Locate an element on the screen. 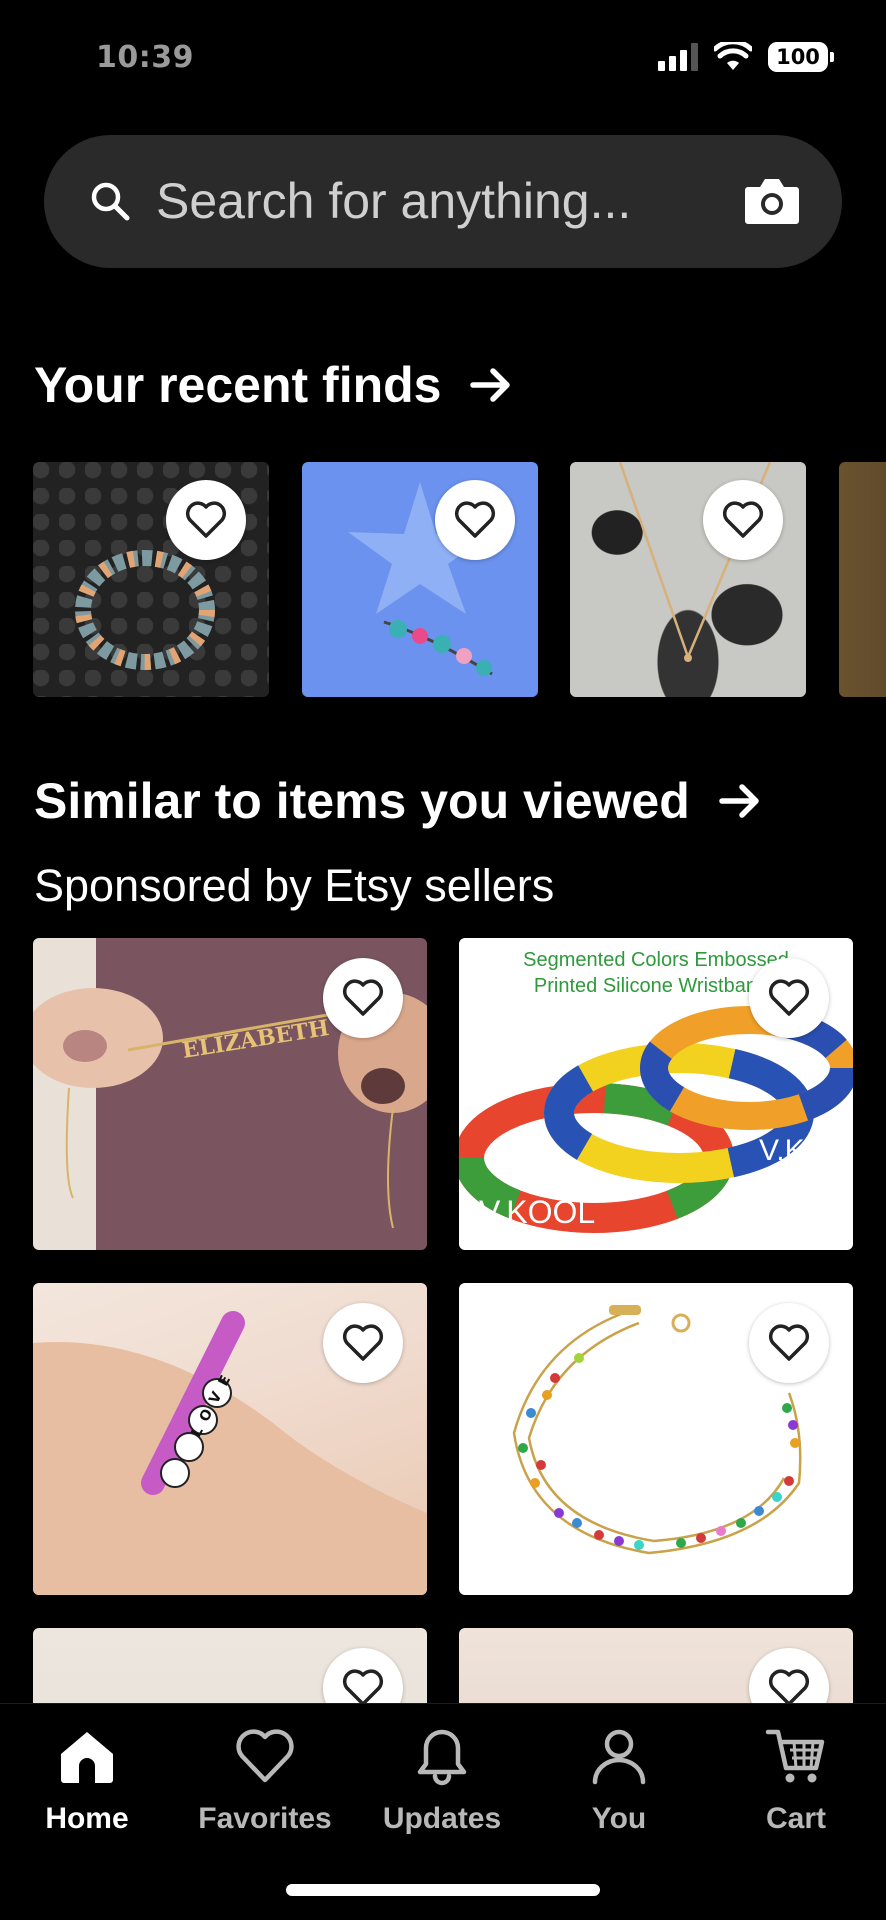 This screenshot has width=886, height=1920. tab-label-cart: Cart is located at coordinates (795, 1818).